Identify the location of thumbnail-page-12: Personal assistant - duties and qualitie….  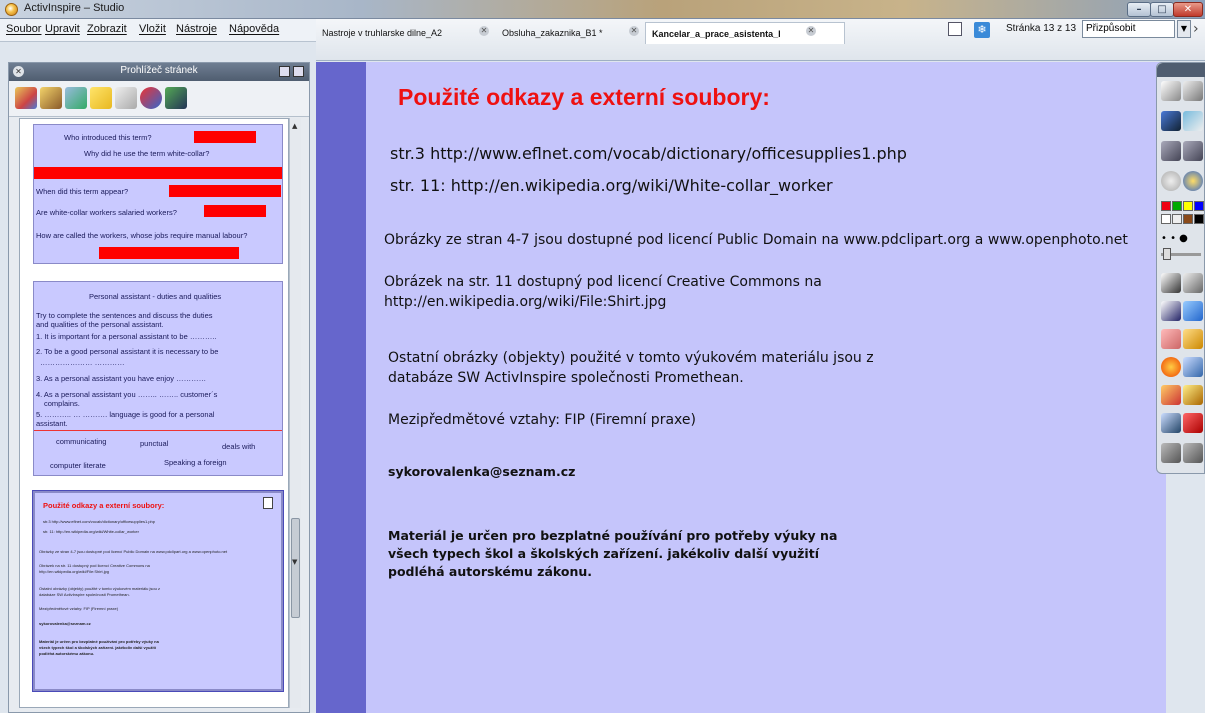
(158, 378).